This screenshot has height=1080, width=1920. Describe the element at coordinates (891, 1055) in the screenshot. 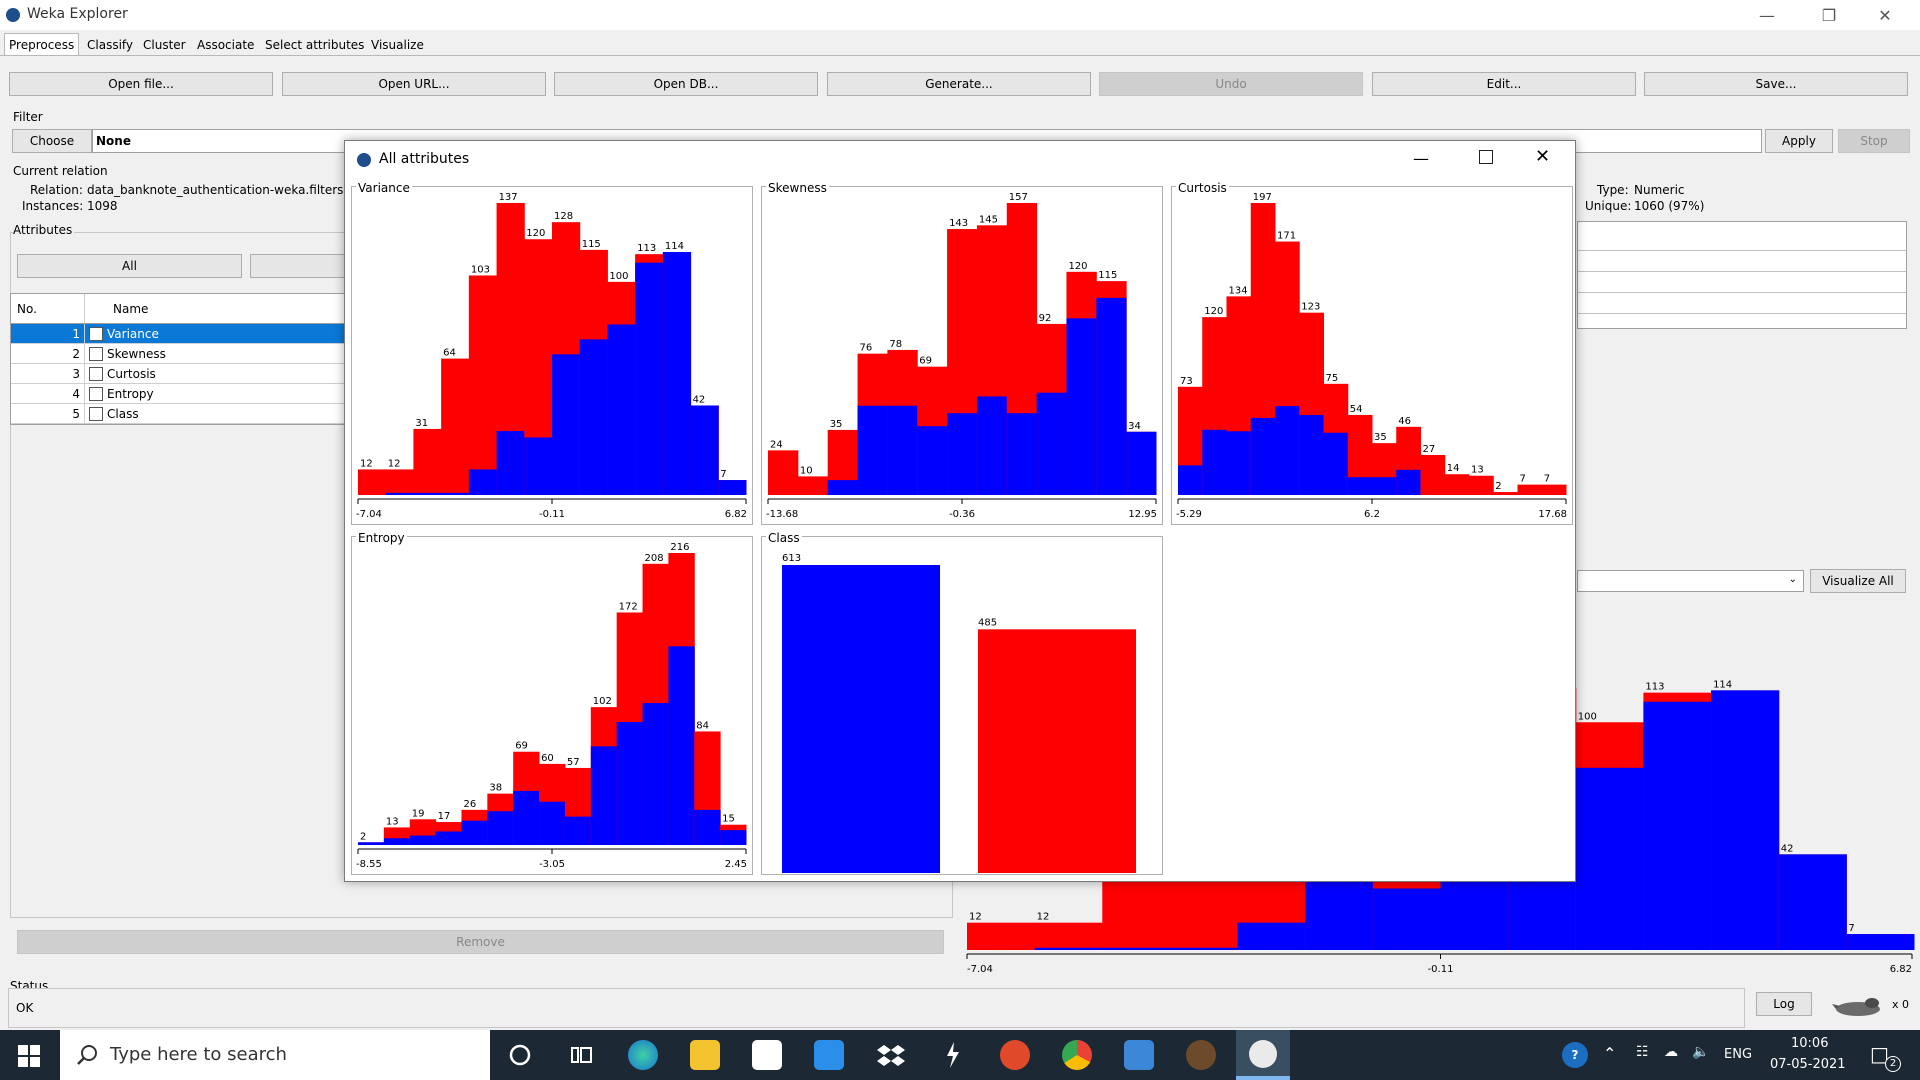

I see `dropbox-icon` at that location.